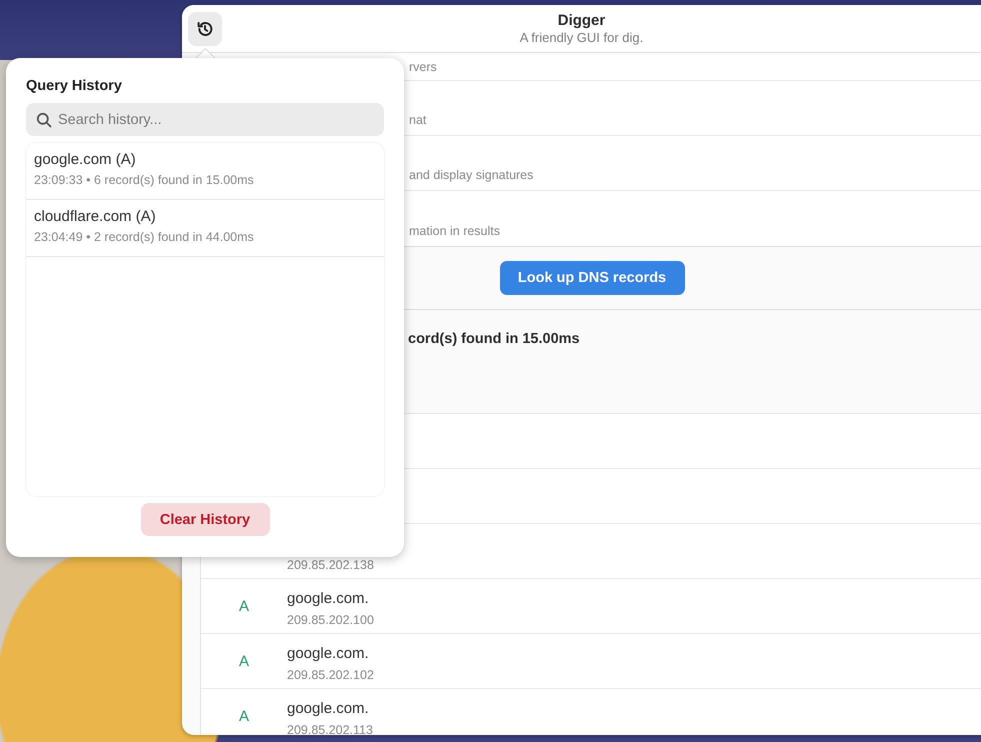 The width and height of the screenshot is (981, 742). Describe the element at coordinates (592, 278) in the screenshot. I see `lookup-button: Look up DNS records` at that location.